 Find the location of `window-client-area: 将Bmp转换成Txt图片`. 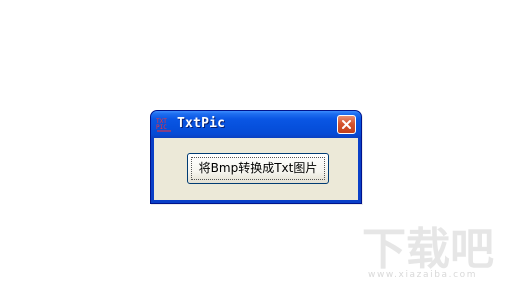

window-client-area: 将Bmp转换成Txt图片 is located at coordinates (256, 169).